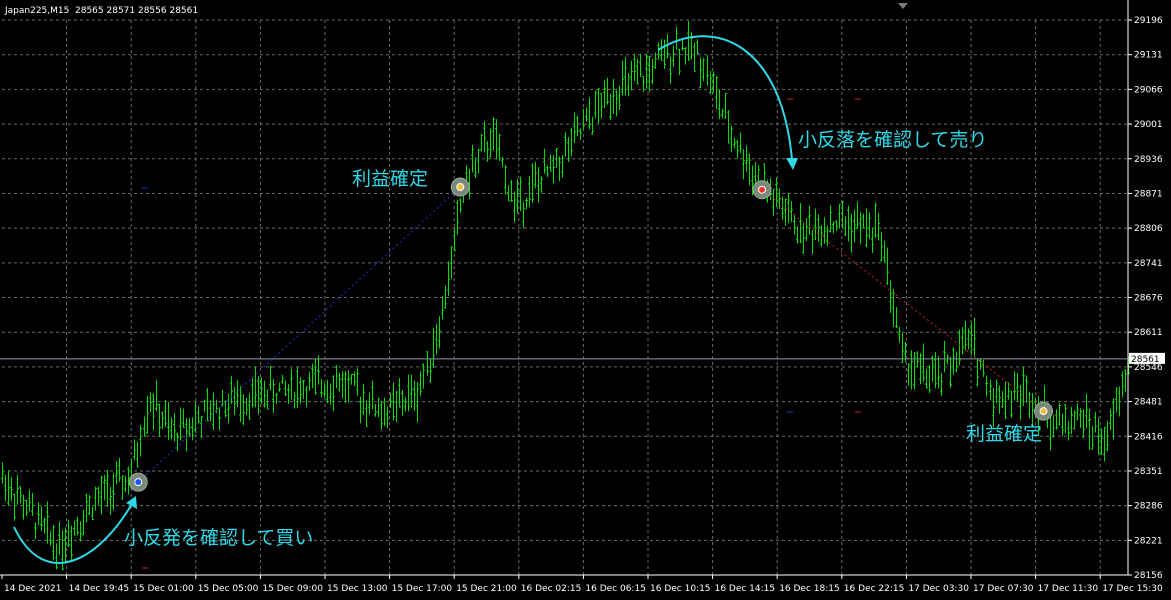 The image size is (1171, 600). I want to click on y-tick-label: 29001, so click(1148, 125).